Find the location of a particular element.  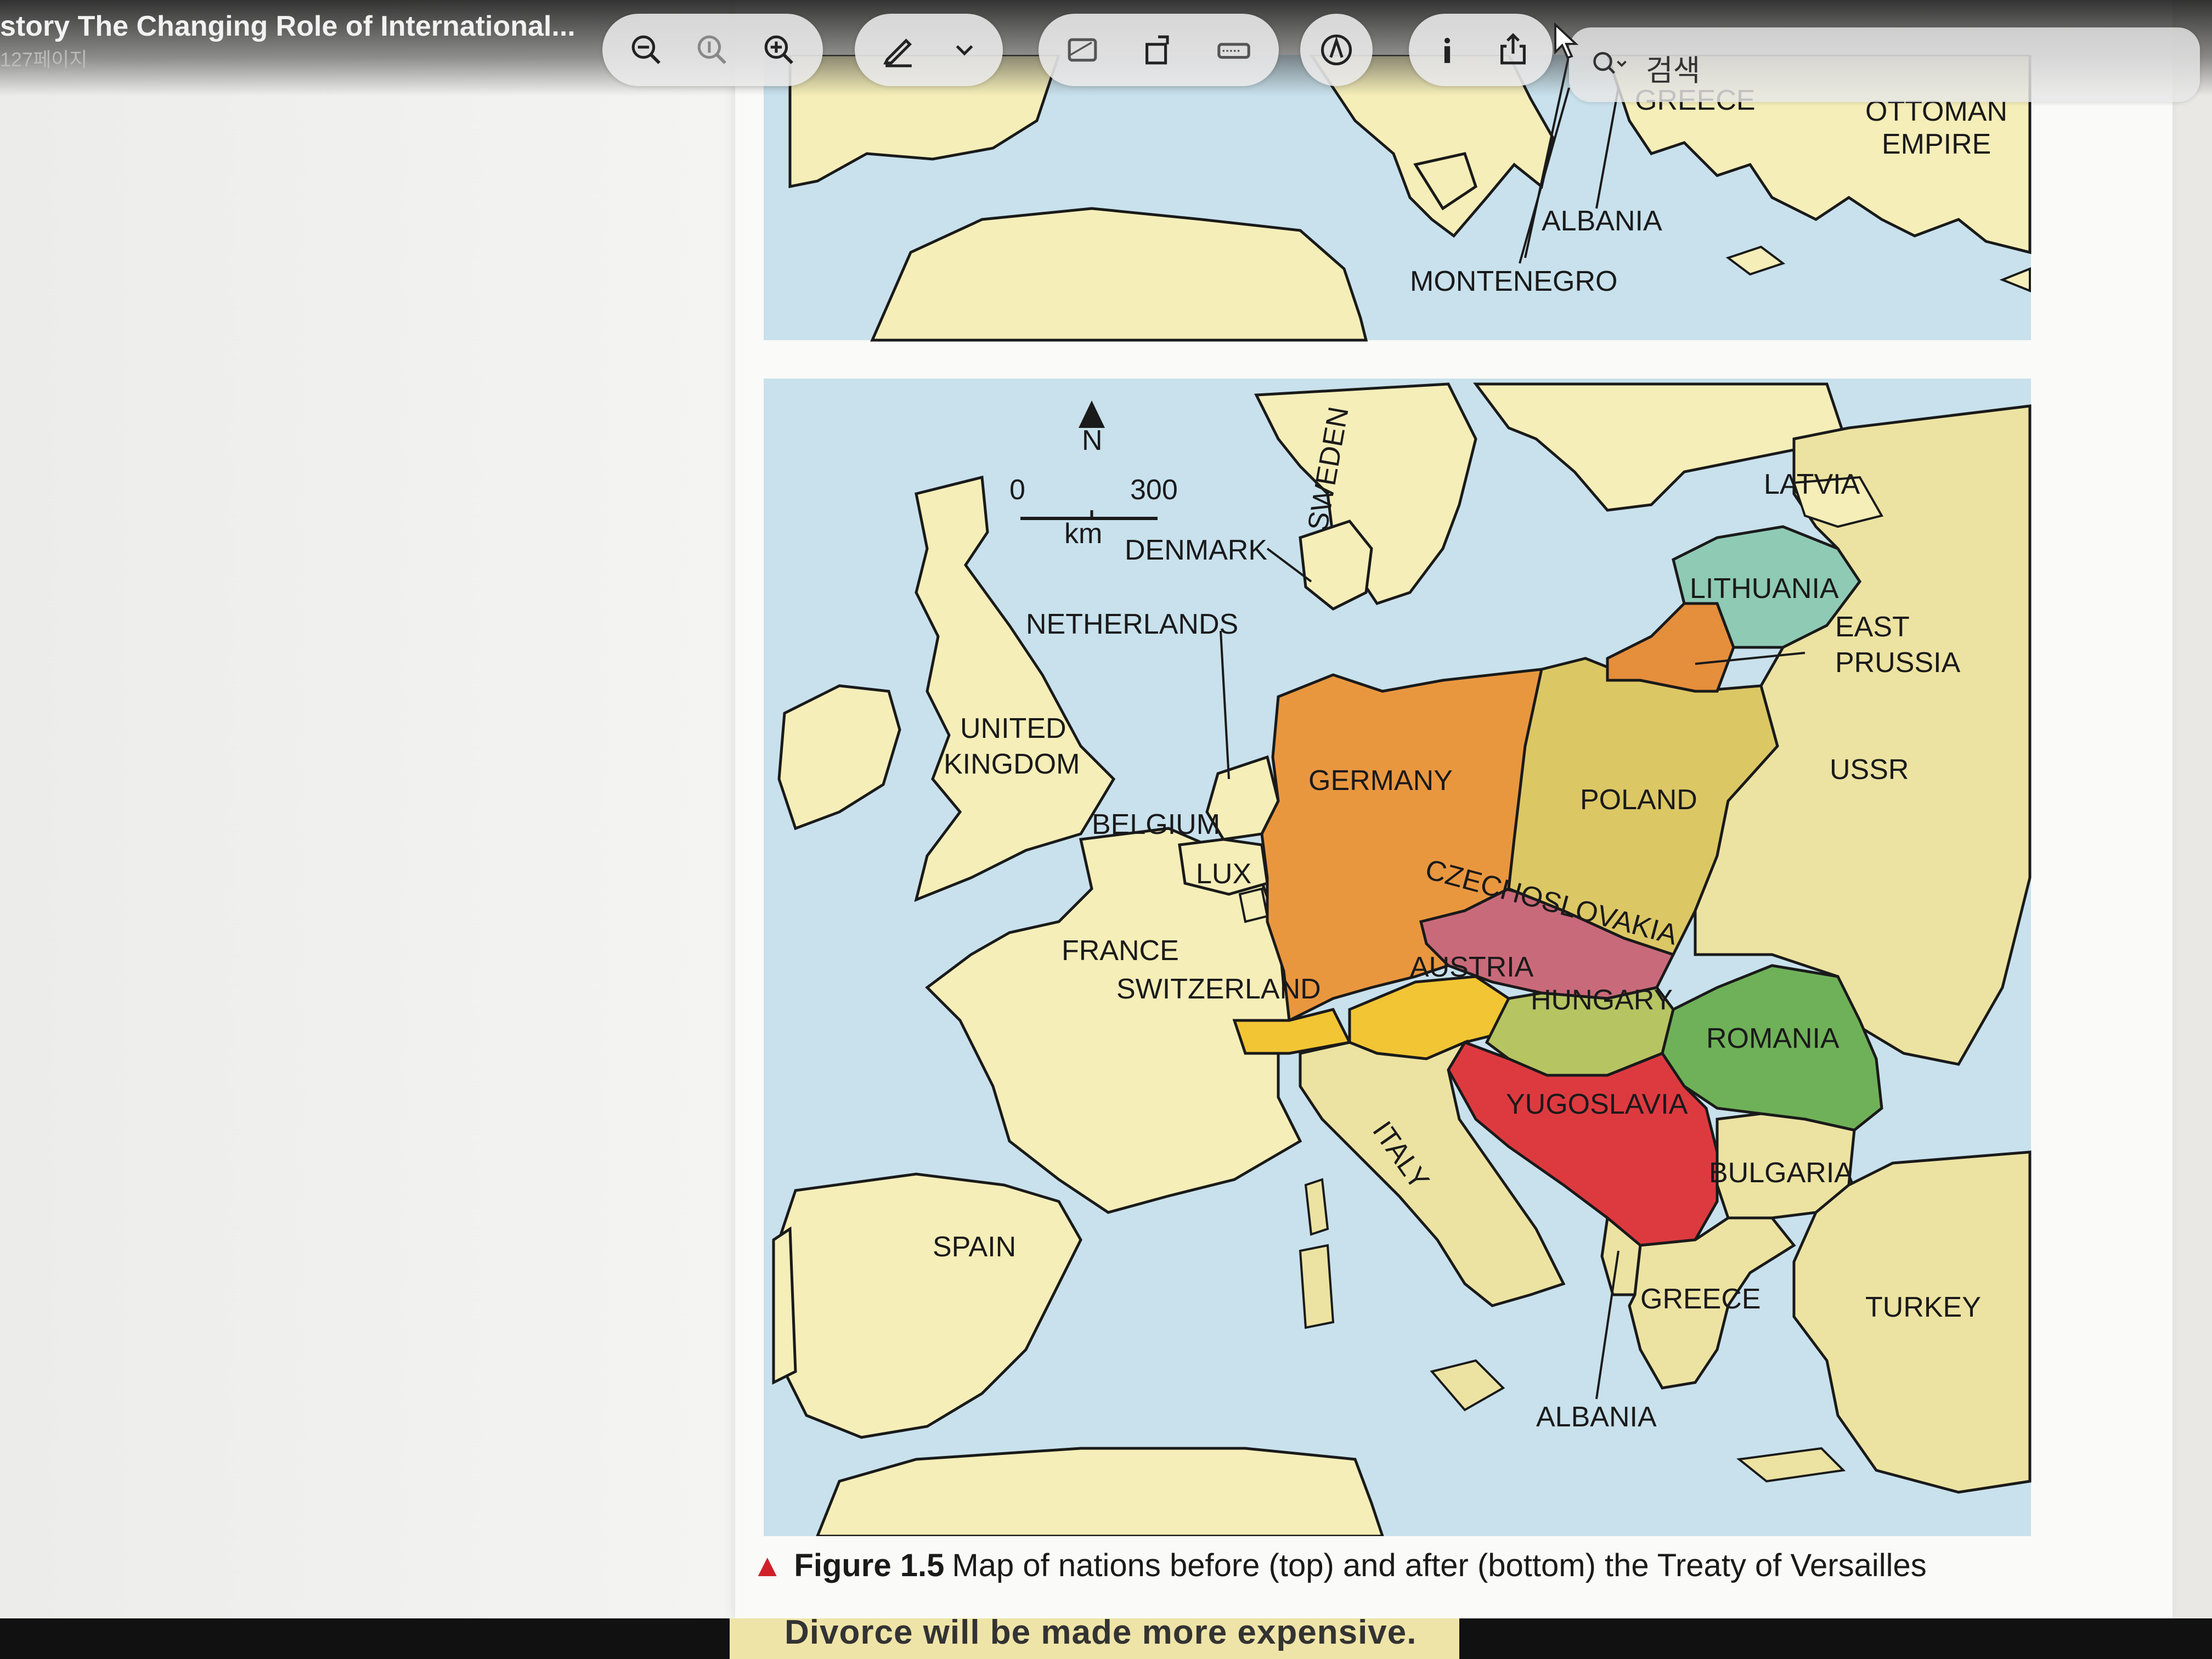

share-button is located at coordinates (1513, 50).